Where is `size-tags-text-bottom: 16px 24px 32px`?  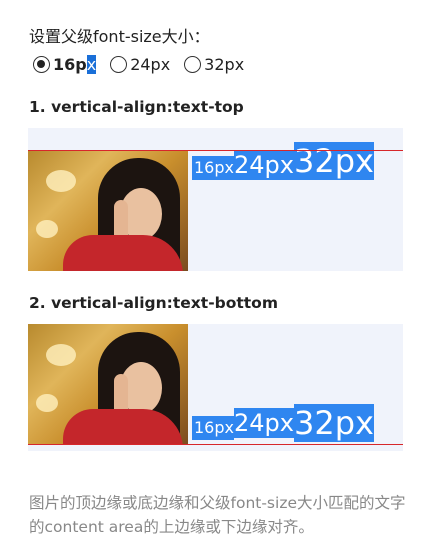
size-tags-text-bottom: 16px 24px 32px is located at coordinates (283, 423).